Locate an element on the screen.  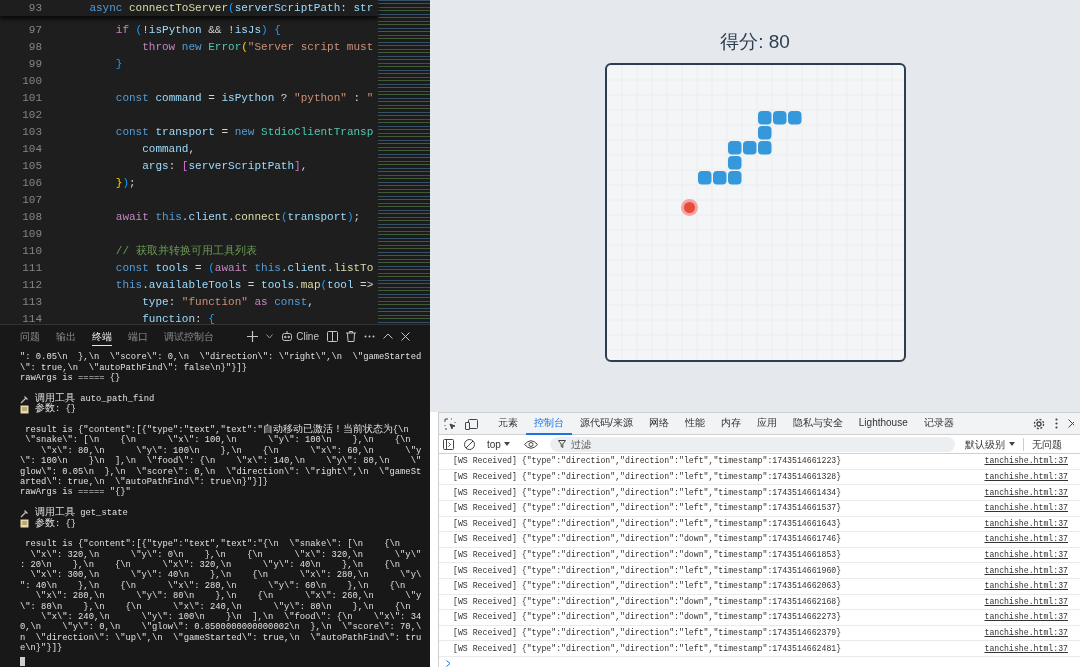
line-number: 114 is located at coordinates (32, 318).